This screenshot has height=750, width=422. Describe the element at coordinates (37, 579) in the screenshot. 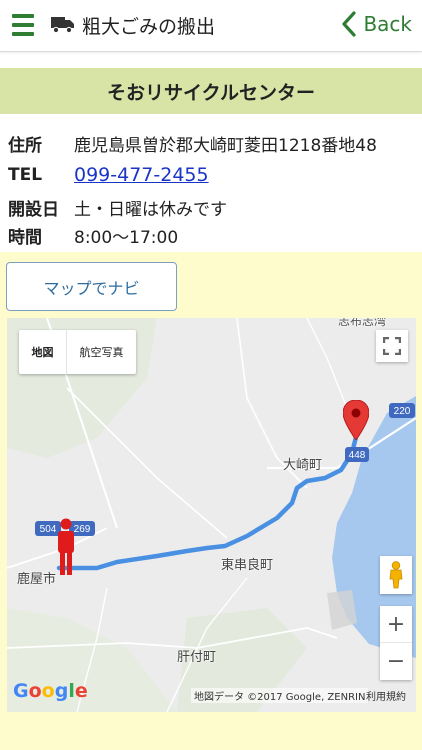

I see `map-place-kanoya: 鹿屋市` at that location.